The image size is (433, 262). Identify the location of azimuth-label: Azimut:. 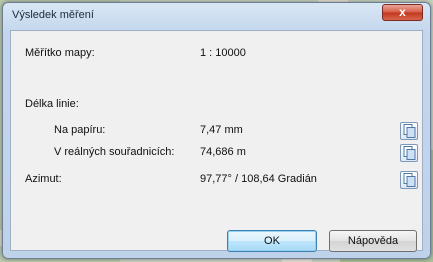
(43, 179).